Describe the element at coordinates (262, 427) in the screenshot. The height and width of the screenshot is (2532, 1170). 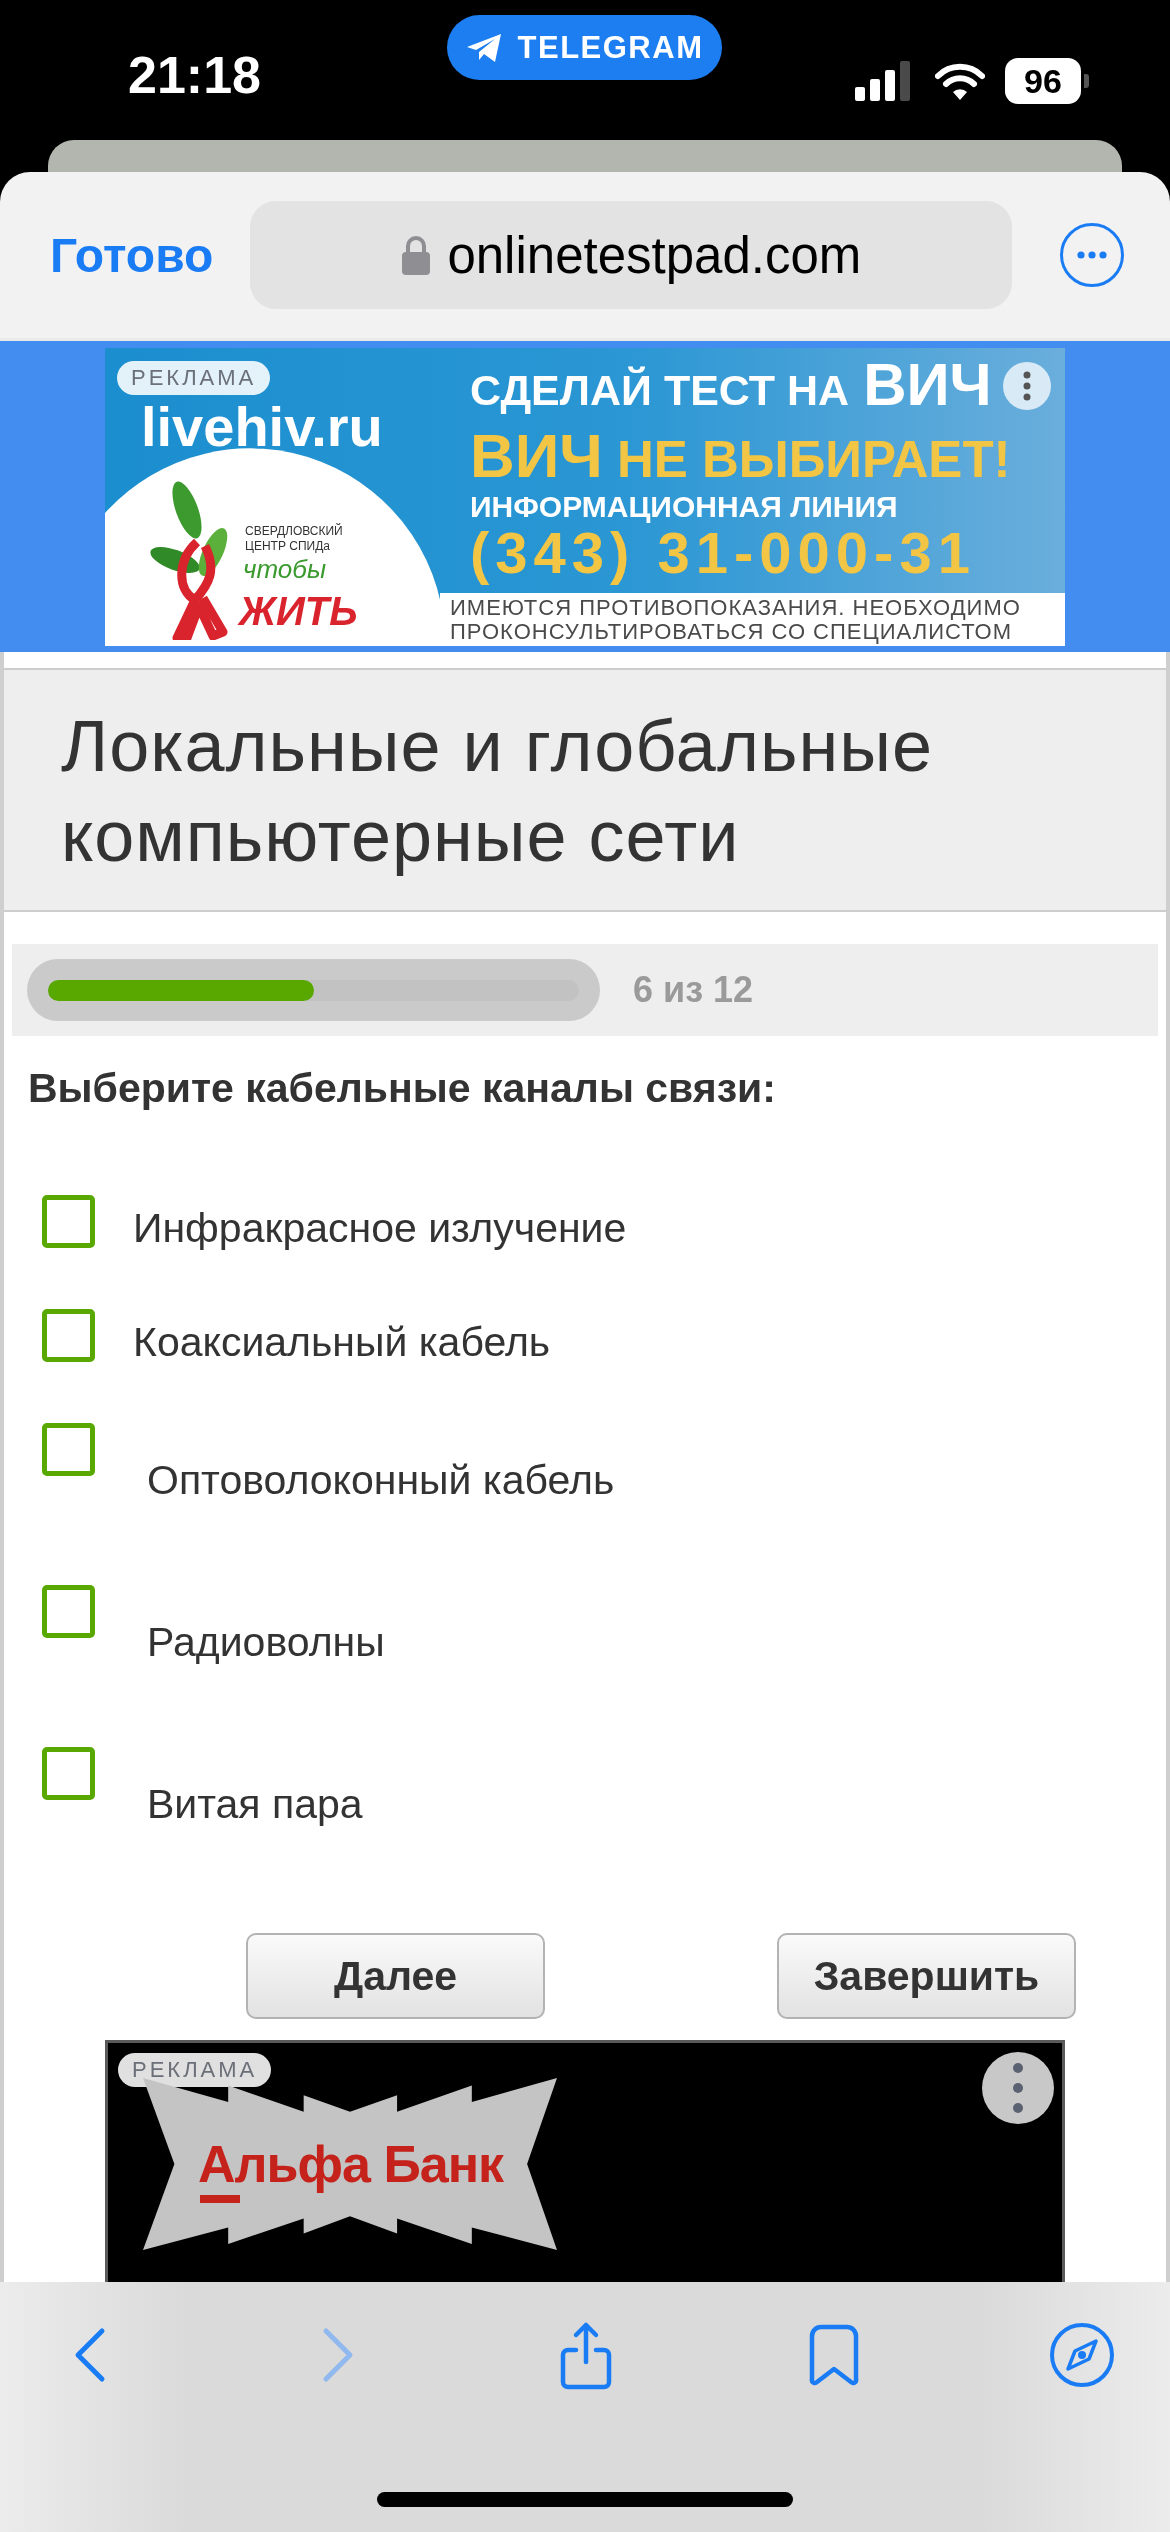
I see `ad-site-name: livehiv.ru` at that location.